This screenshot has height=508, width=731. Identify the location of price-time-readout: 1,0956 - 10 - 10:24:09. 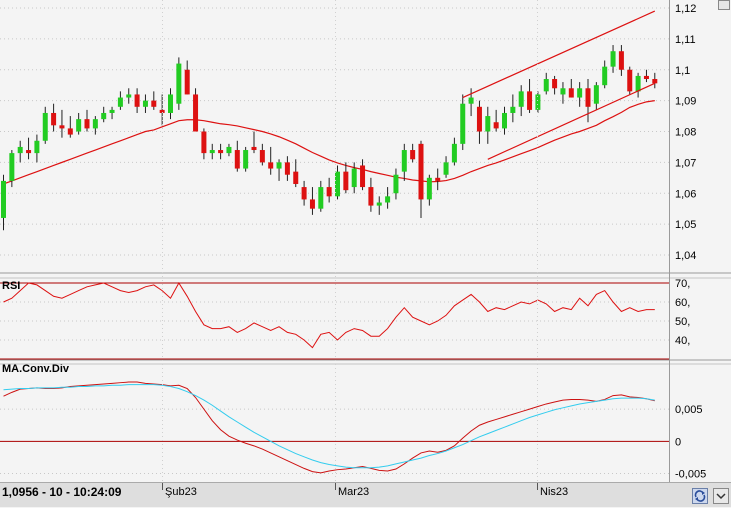
(62, 492).